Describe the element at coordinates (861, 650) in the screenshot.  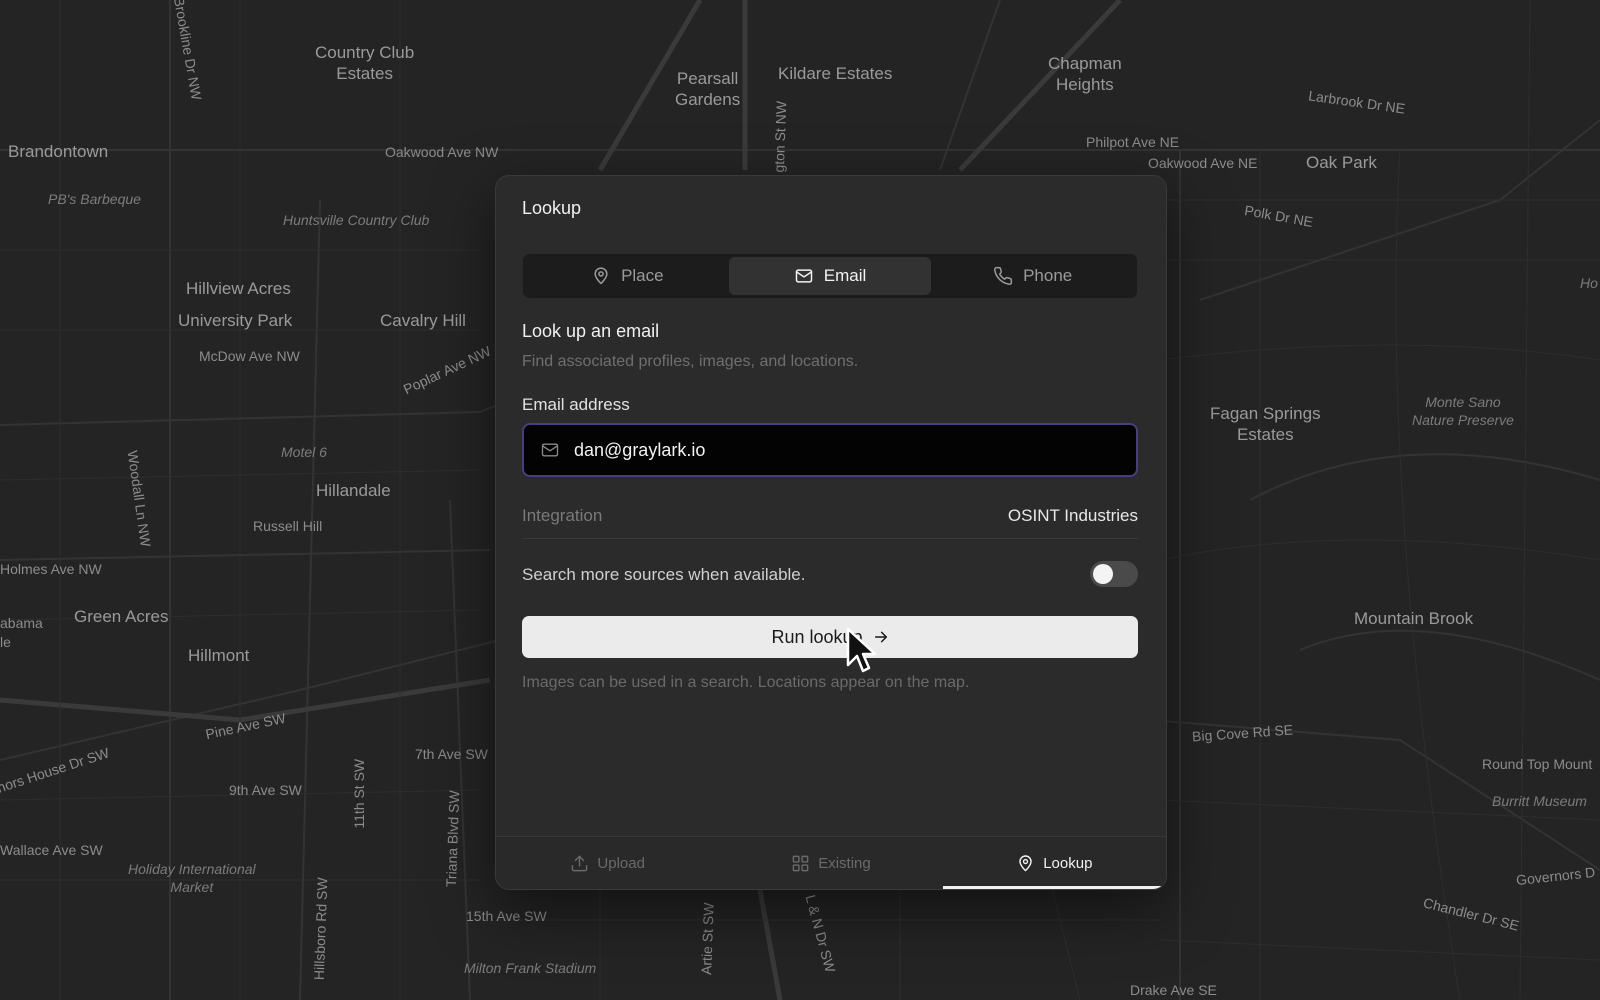
I see `mouse-pointer-icon` at that location.